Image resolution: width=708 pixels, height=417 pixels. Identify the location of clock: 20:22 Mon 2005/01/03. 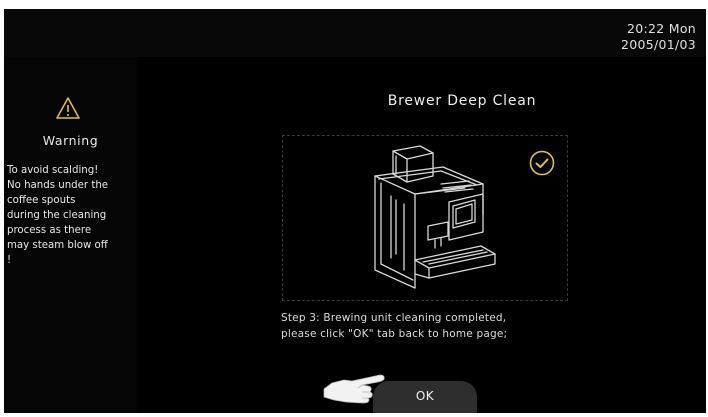
(658, 37).